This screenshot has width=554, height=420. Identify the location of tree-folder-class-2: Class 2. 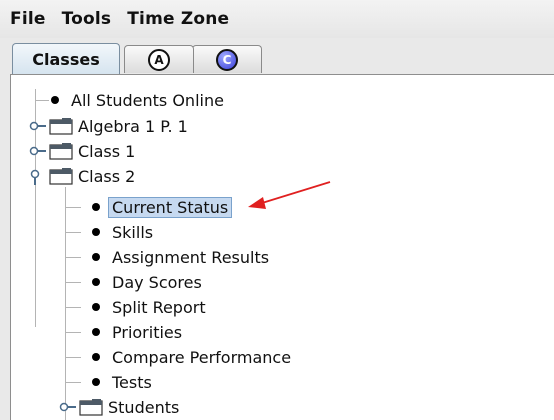
(92, 176).